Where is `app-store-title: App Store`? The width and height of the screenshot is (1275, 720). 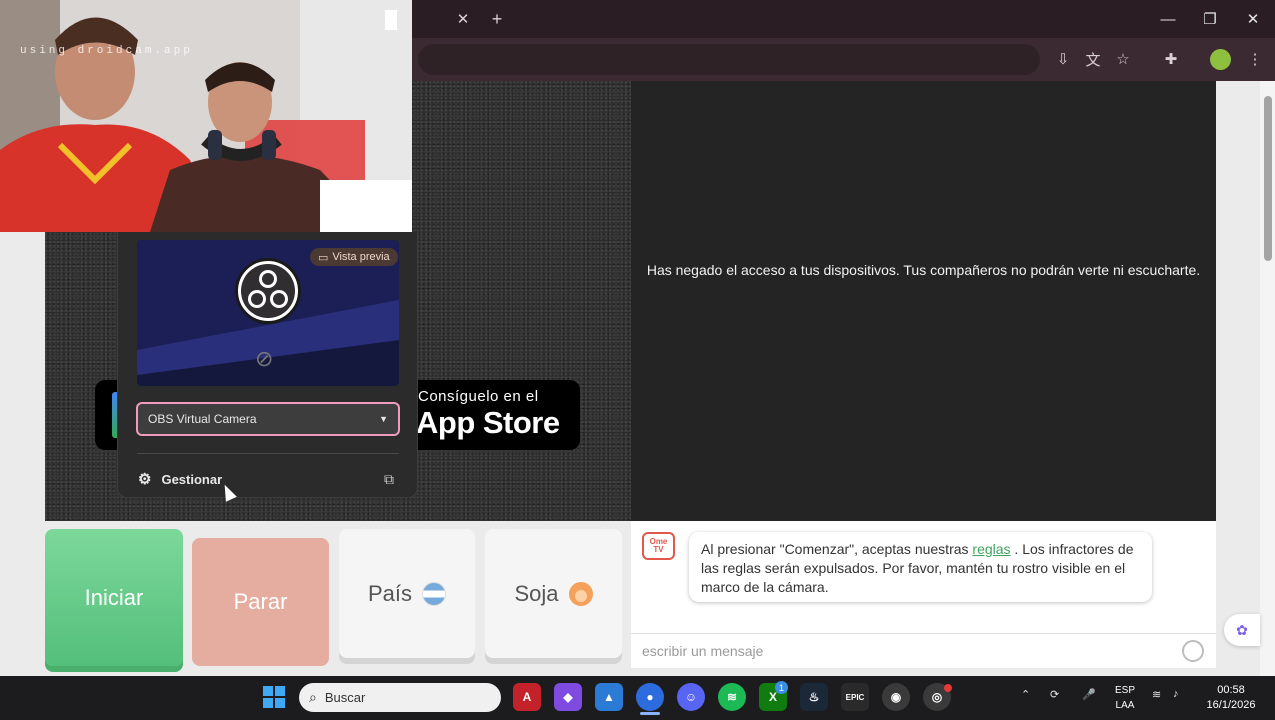
app-store-title: App Store is located at coordinates (488, 422).